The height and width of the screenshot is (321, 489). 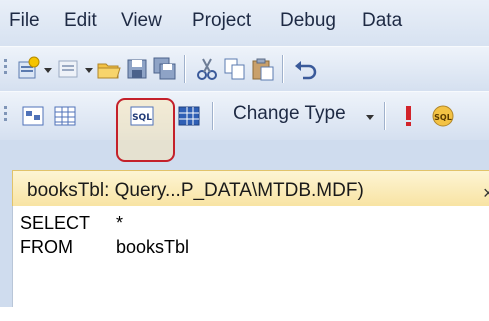 I want to click on tab-query-designer: booksTbl: Query...P_DATA\MTDB.MDF) ×, so click(x=250, y=188).